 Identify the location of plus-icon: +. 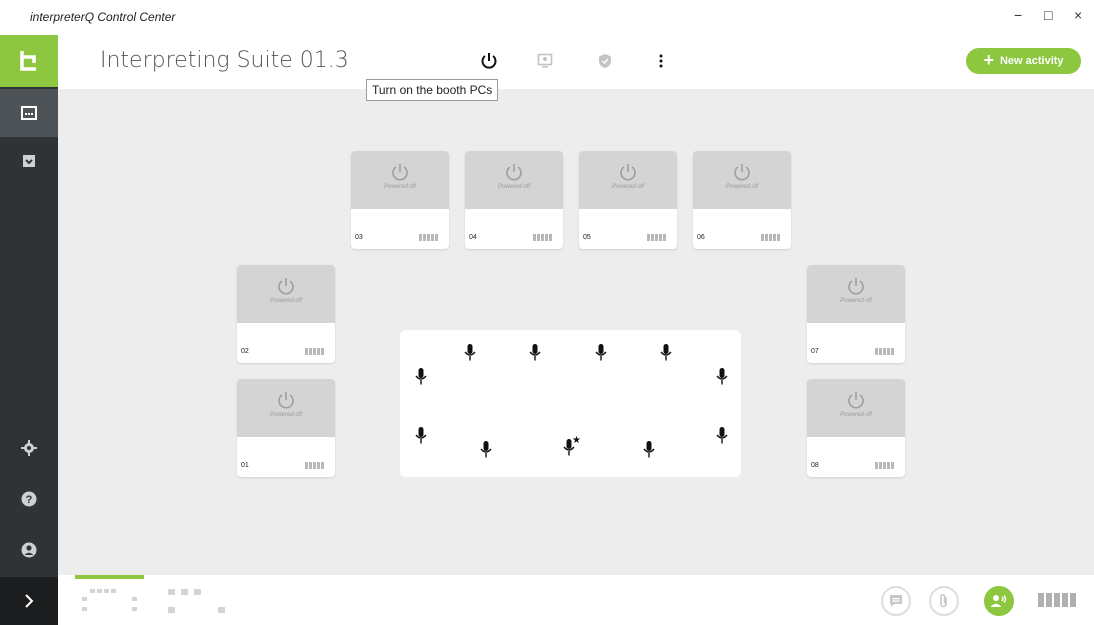
(988, 59).